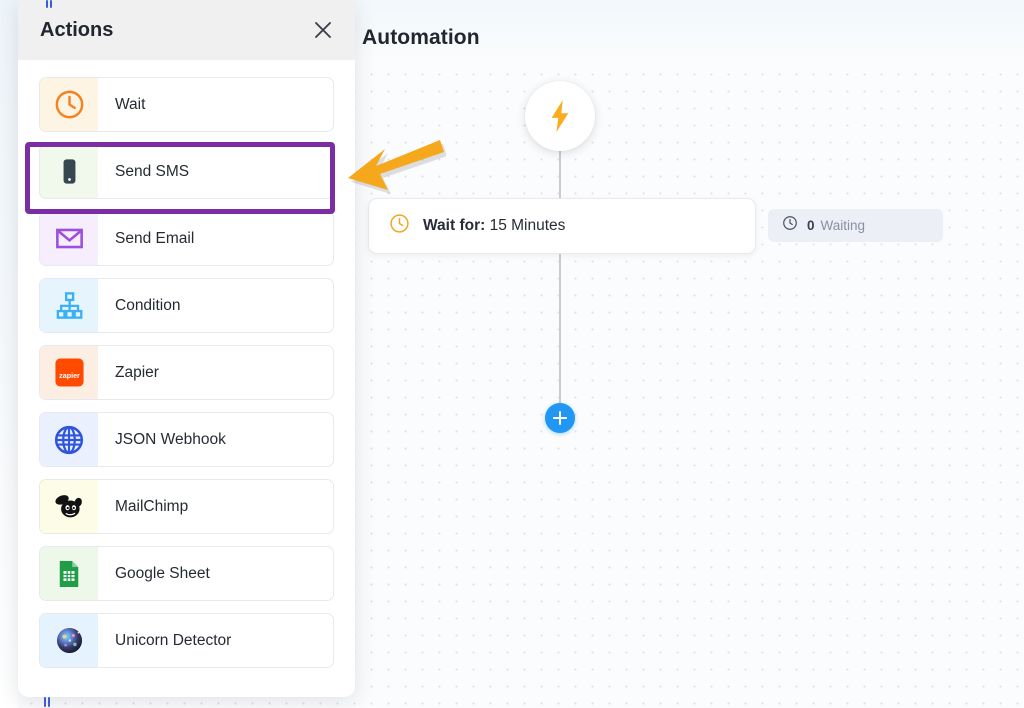 The image size is (1024, 708). I want to click on actions-panel-header: Actions, so click(186, 30).